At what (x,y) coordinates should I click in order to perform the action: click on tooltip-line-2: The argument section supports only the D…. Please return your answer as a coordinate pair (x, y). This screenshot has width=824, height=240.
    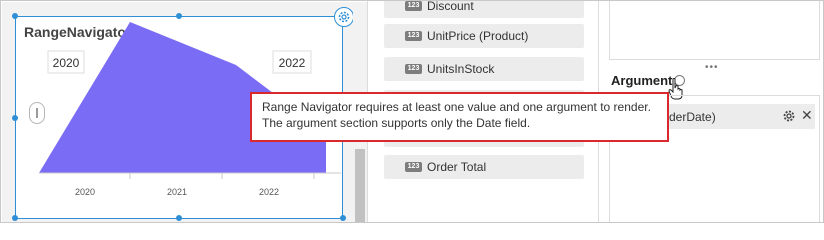
    Looking at the image, I should click on (396, 123).